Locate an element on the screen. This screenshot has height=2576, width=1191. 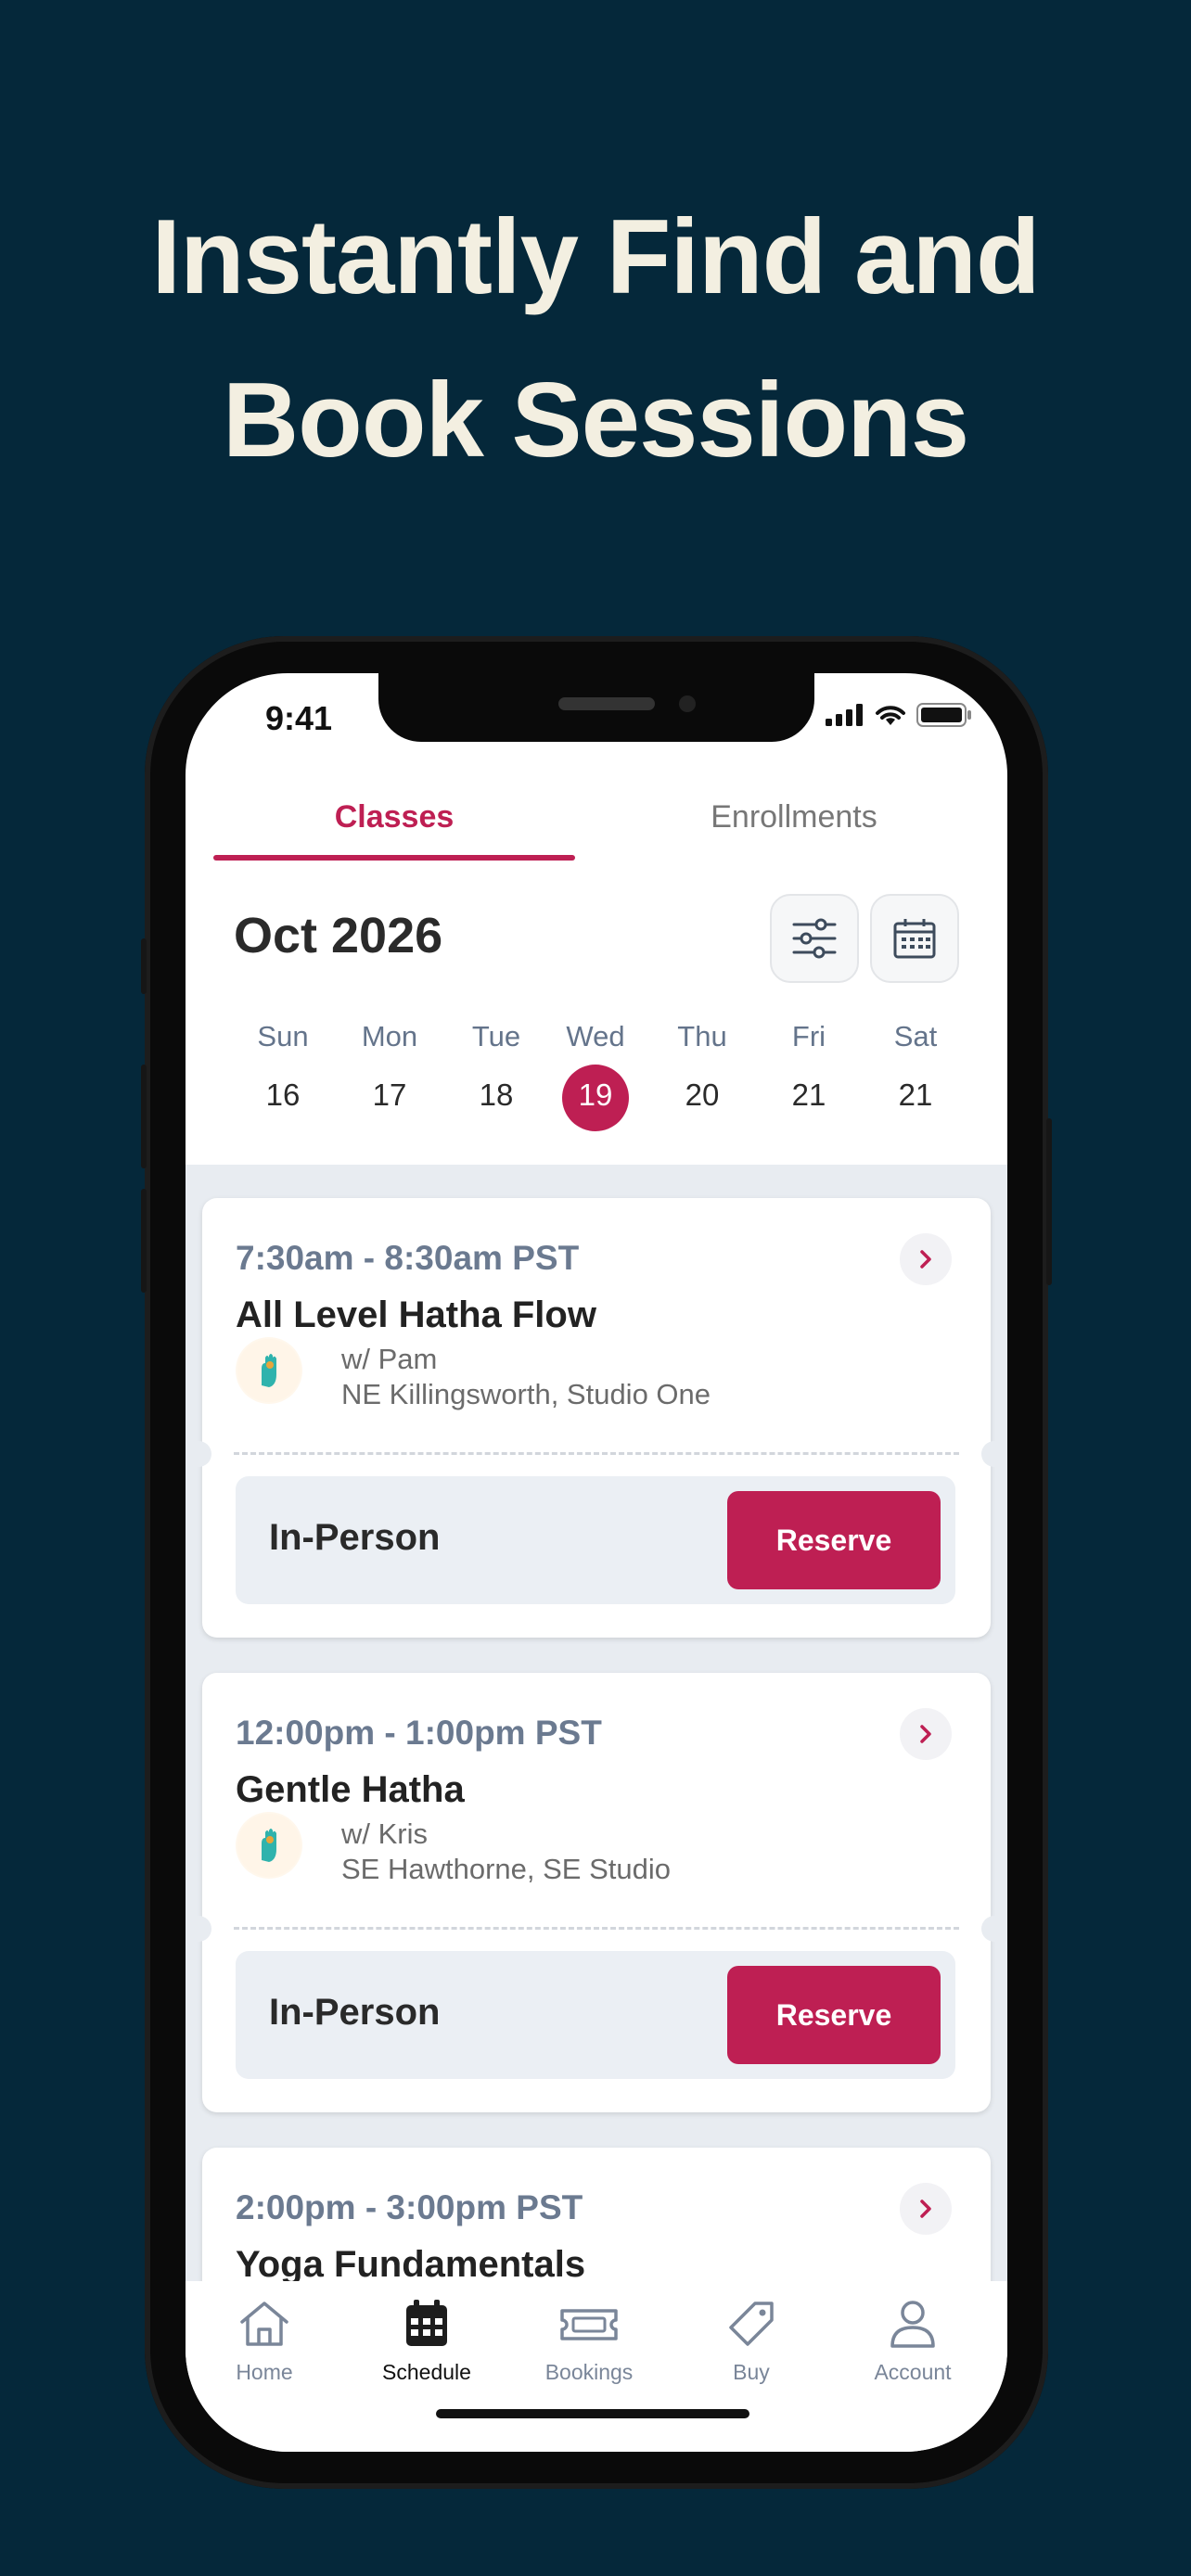
tabbar-label: Bookings is located at coordinates (589, 2372).